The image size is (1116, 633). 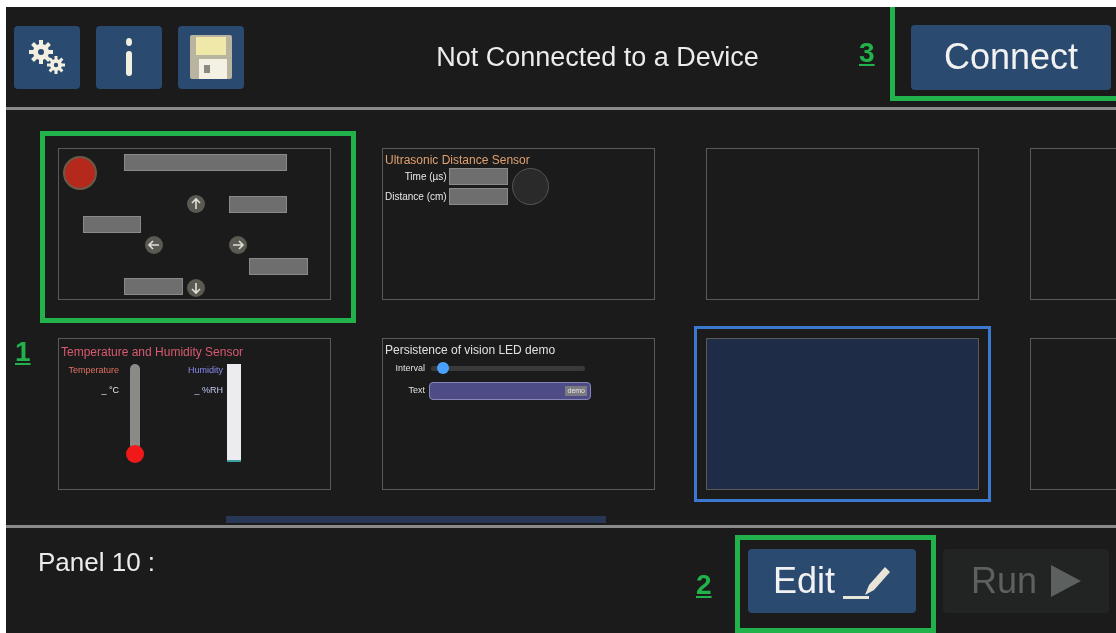 I want to click on humidity-label: Humidity, so click(x=205, y=370).